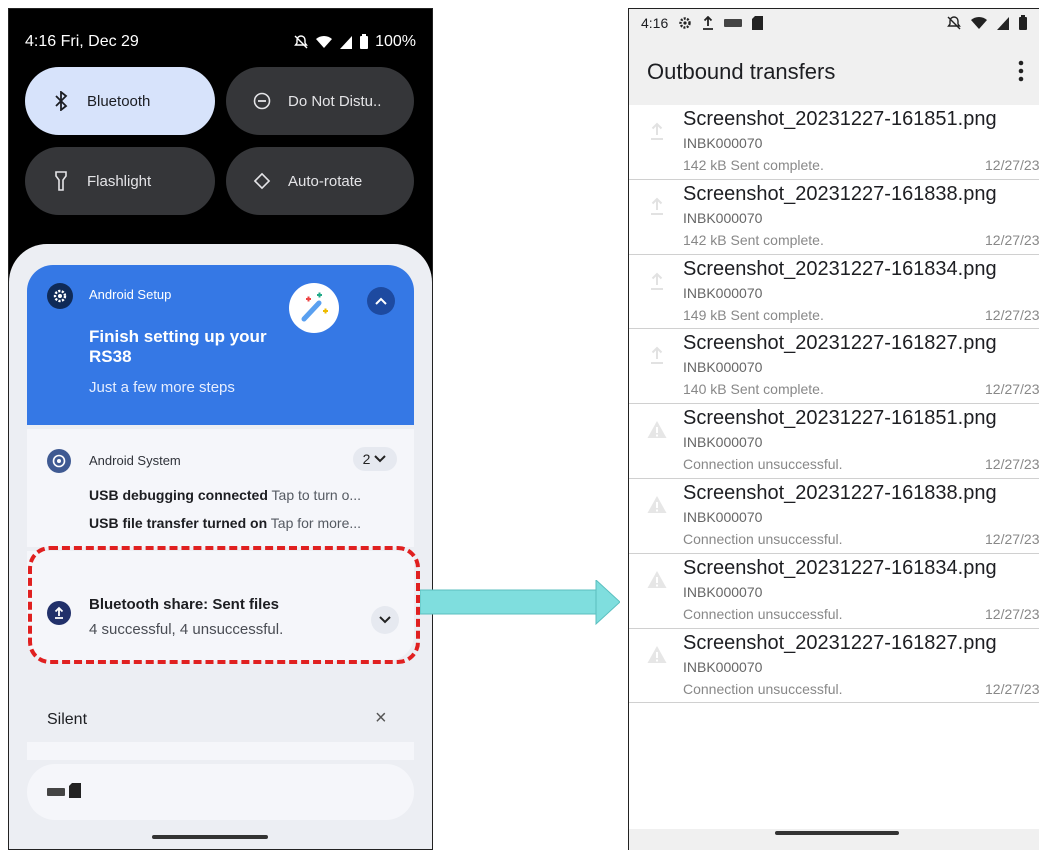 The image size is (1039, 852). I want to click on bluetooth-icon, so click(61, 101).